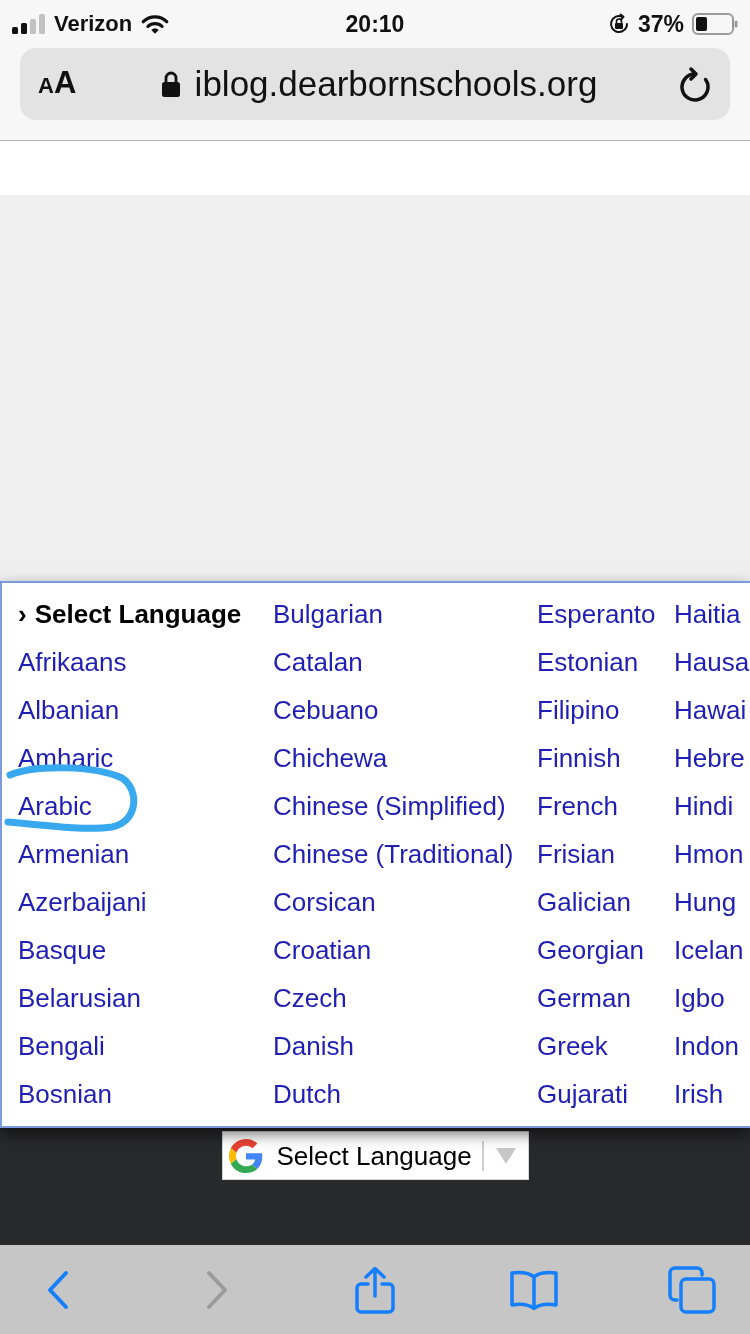  What do you see at coordinates (692, 1289) in the screenshot?
I see `overlapping-squares-icon` at bounding box center [692, 1289].